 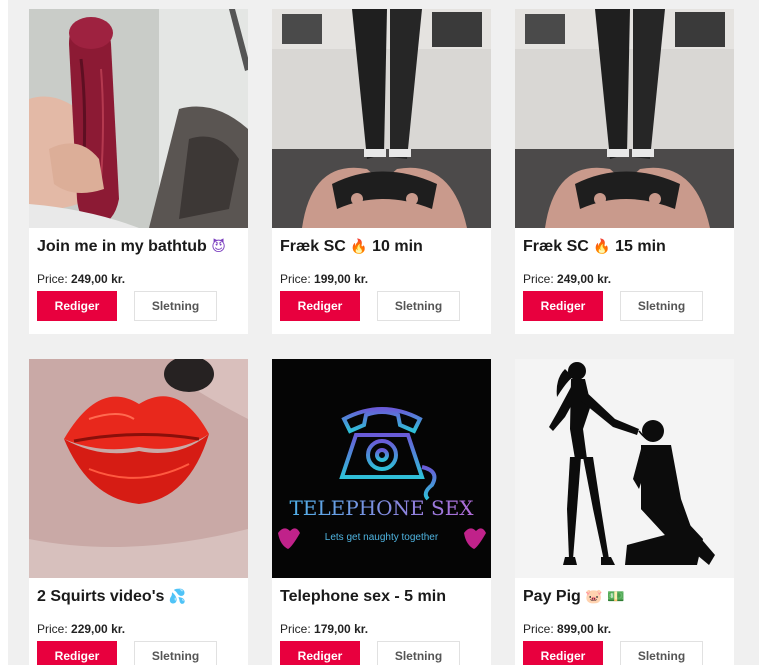 I want to click on image-headline: TELEPHONE SEX, so click(x=381, y=508).